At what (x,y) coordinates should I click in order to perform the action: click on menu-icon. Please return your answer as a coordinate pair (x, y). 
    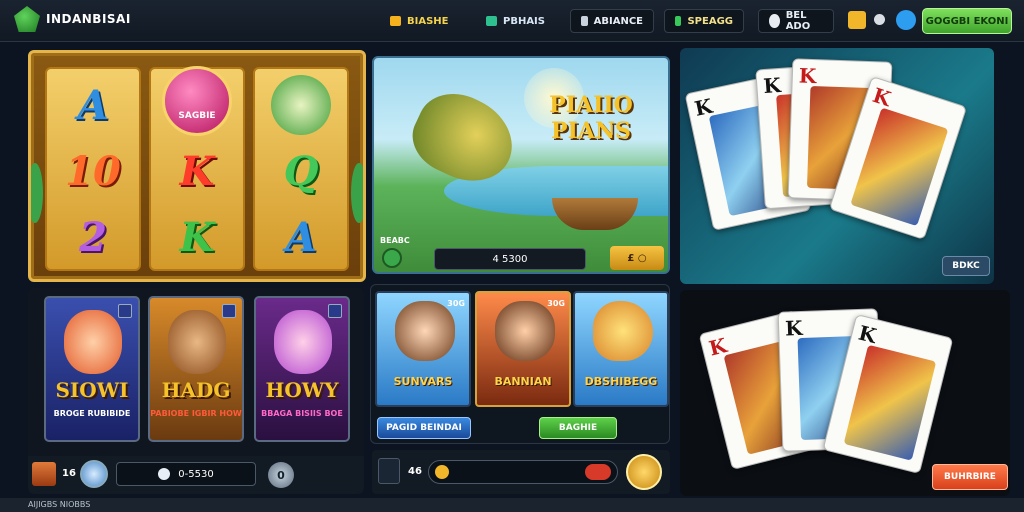
    Looking at the image, I should click on (584, 21).